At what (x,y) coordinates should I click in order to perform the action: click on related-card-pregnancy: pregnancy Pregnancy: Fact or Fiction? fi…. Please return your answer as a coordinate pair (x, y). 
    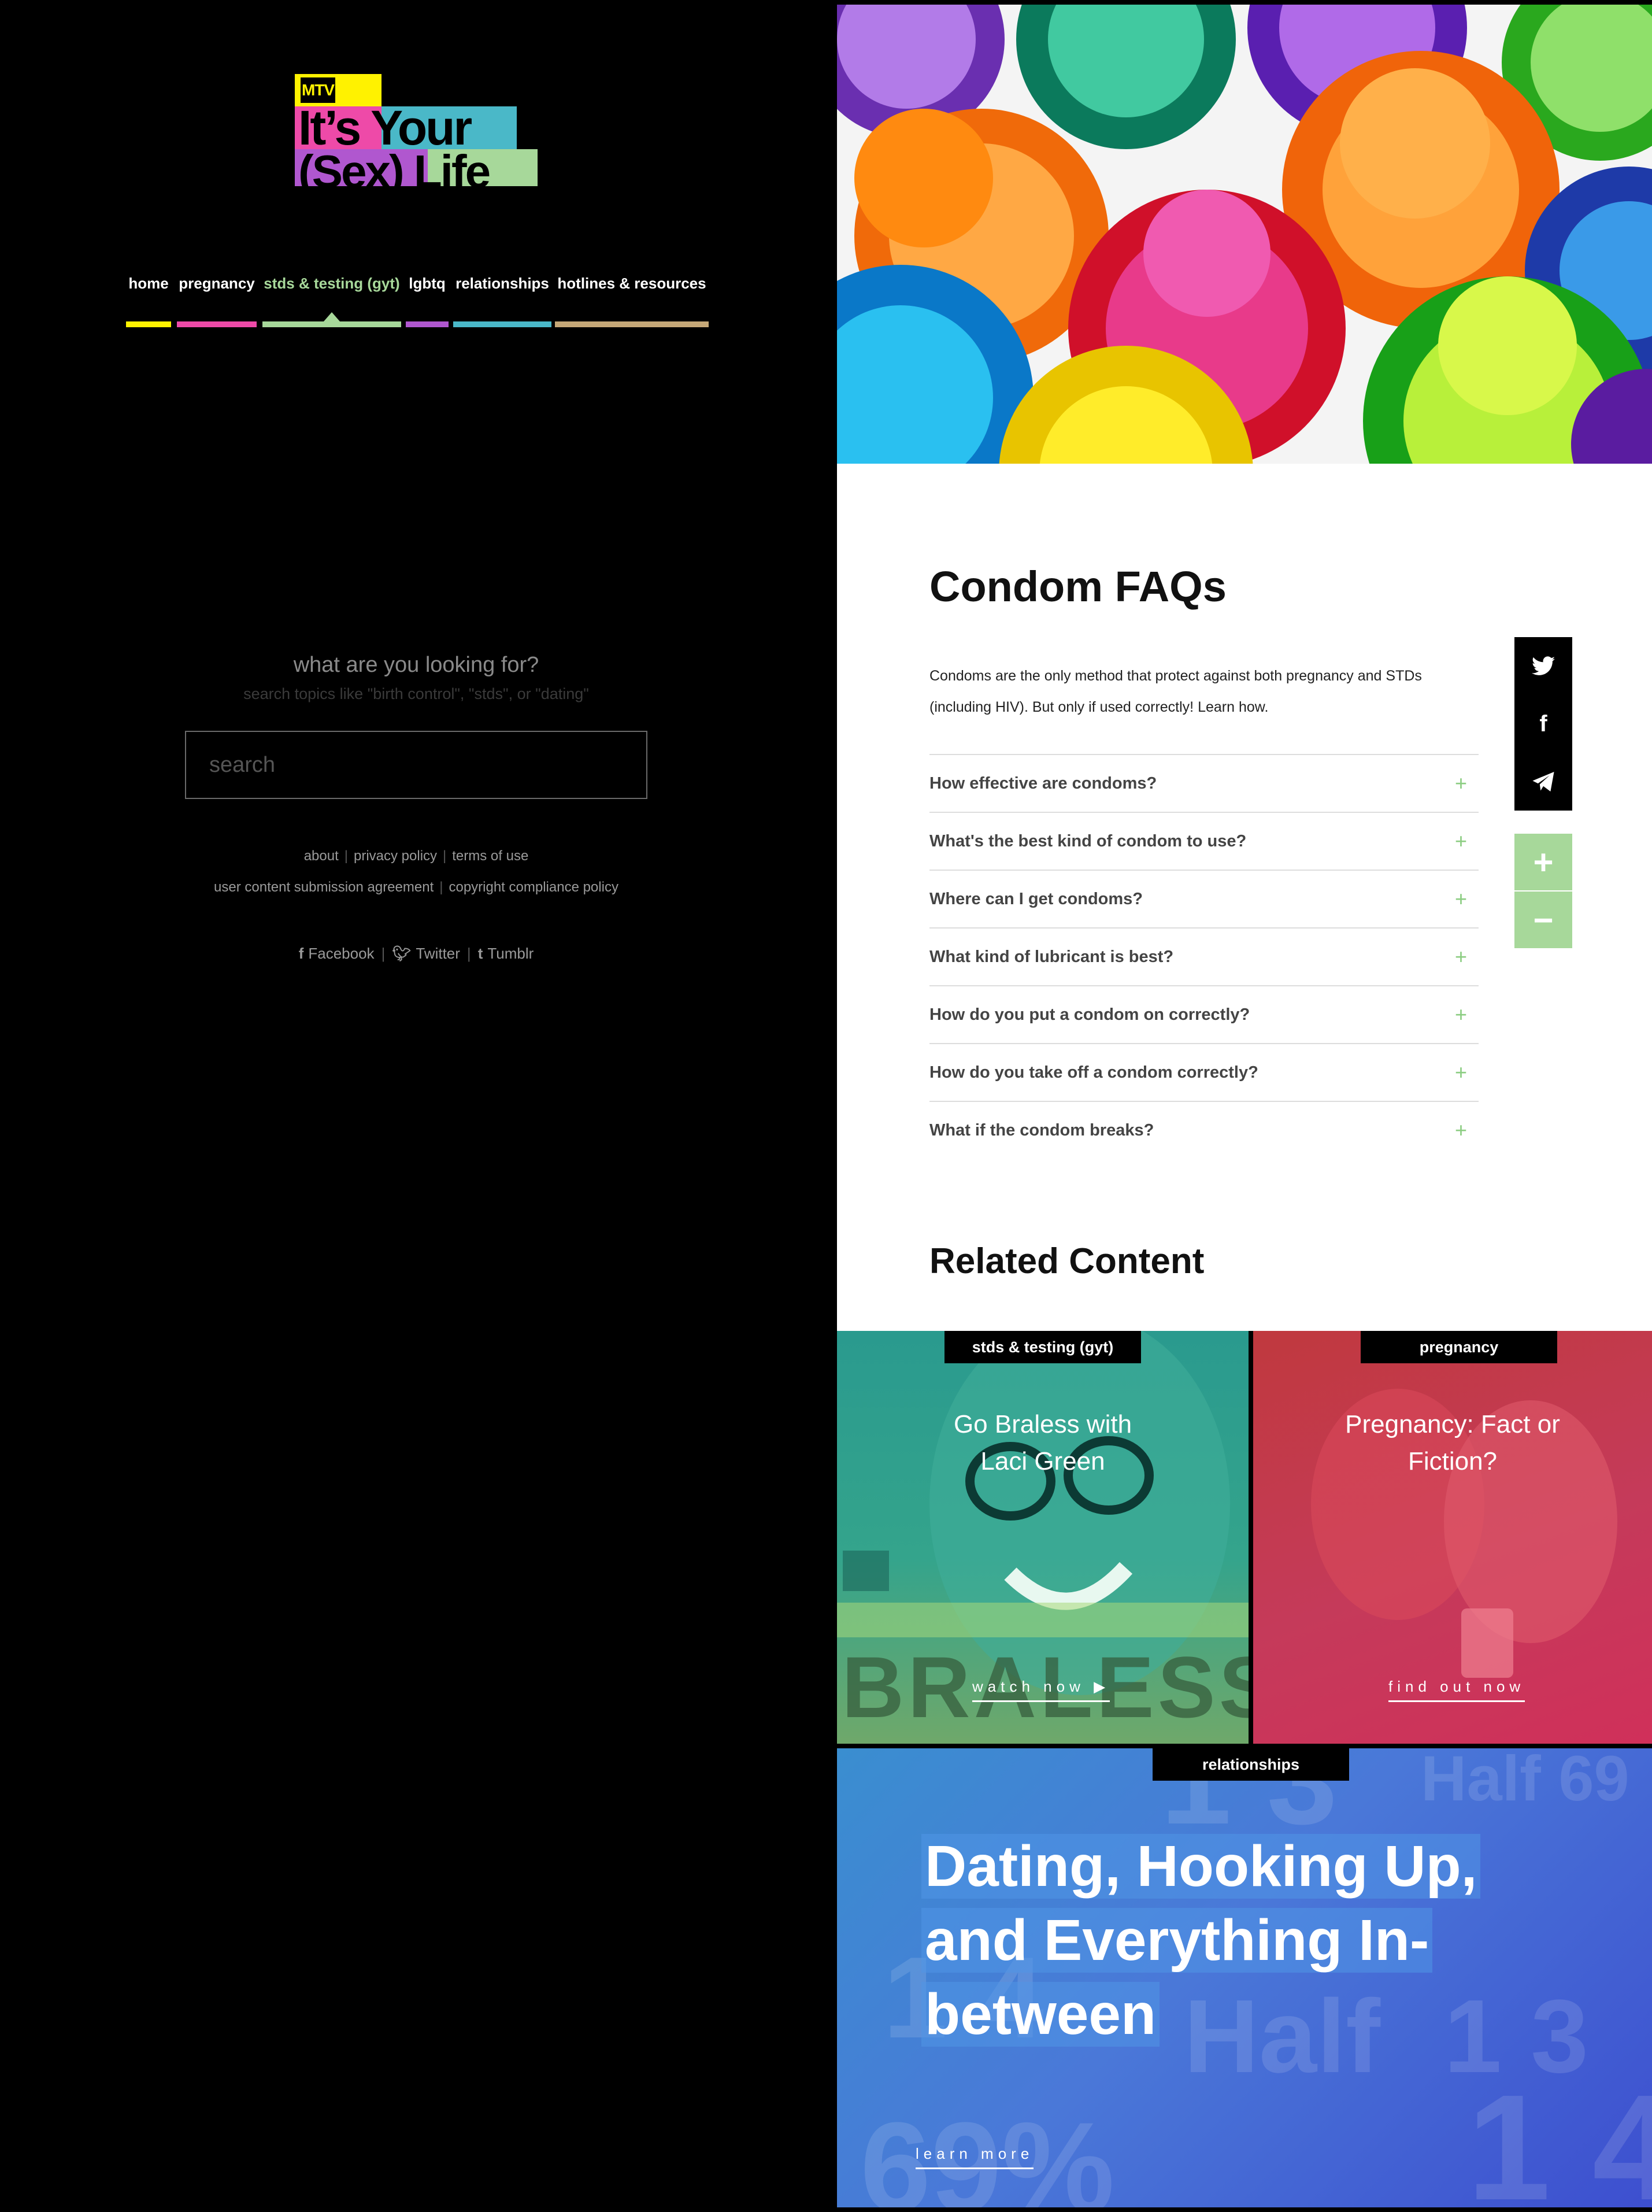
    Looking at the image, I should click on (1452, 1537).